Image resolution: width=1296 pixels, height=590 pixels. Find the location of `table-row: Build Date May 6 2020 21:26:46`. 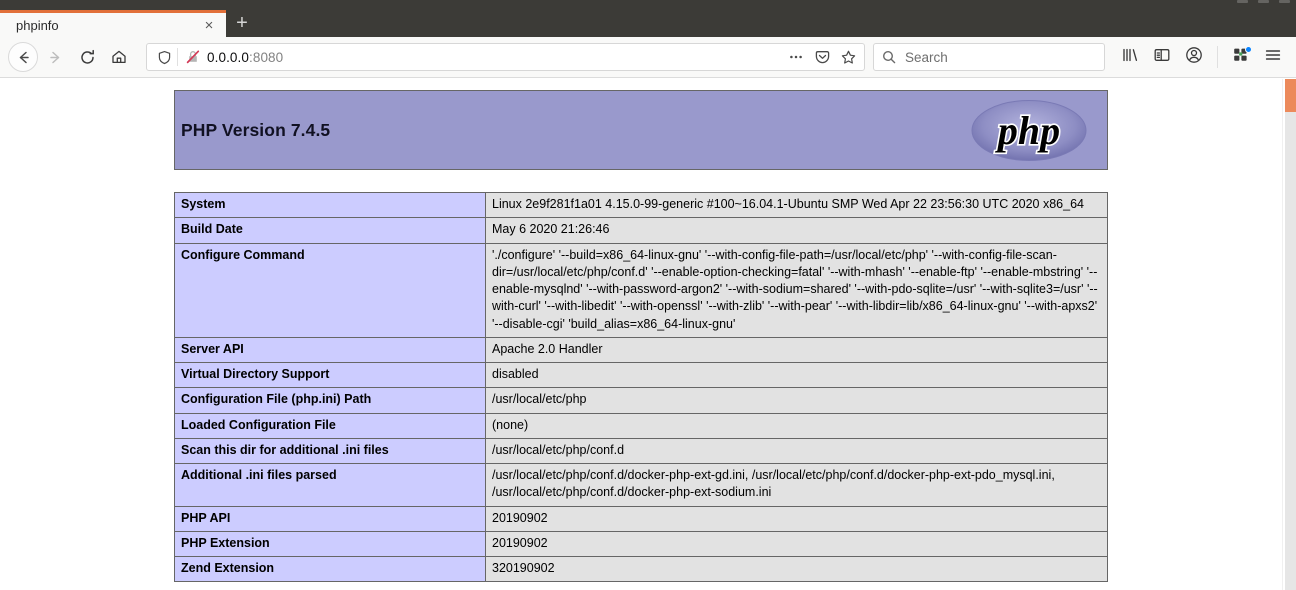

table-row: Build Date May 6 2020 21:26:46 is located at coordinates (641, 230).